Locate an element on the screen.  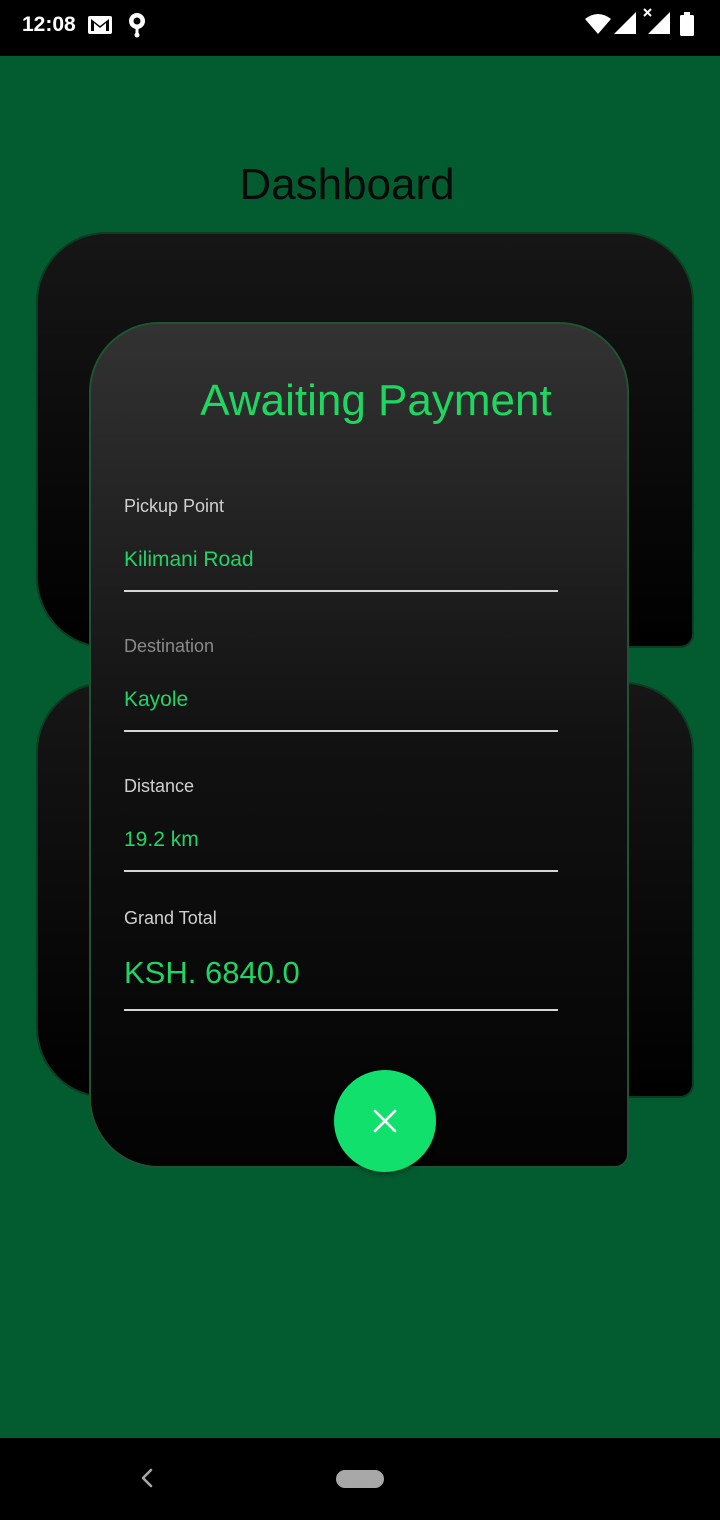
pickup-point-field: Pickup Point Kilimani Road is located at coordinates (341, 544).